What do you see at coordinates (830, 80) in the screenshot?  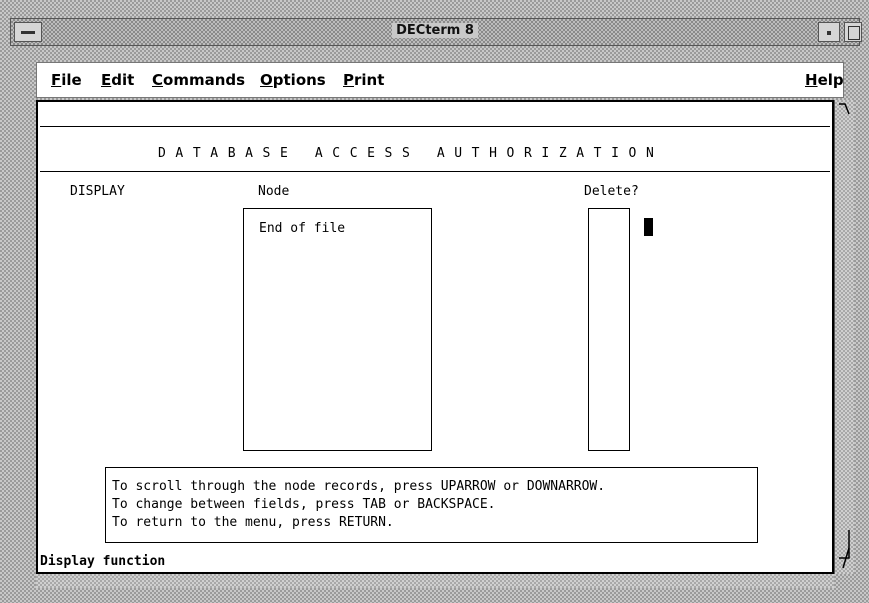 I see `menu-help-rest: elp` at bounding box center [830, 80].